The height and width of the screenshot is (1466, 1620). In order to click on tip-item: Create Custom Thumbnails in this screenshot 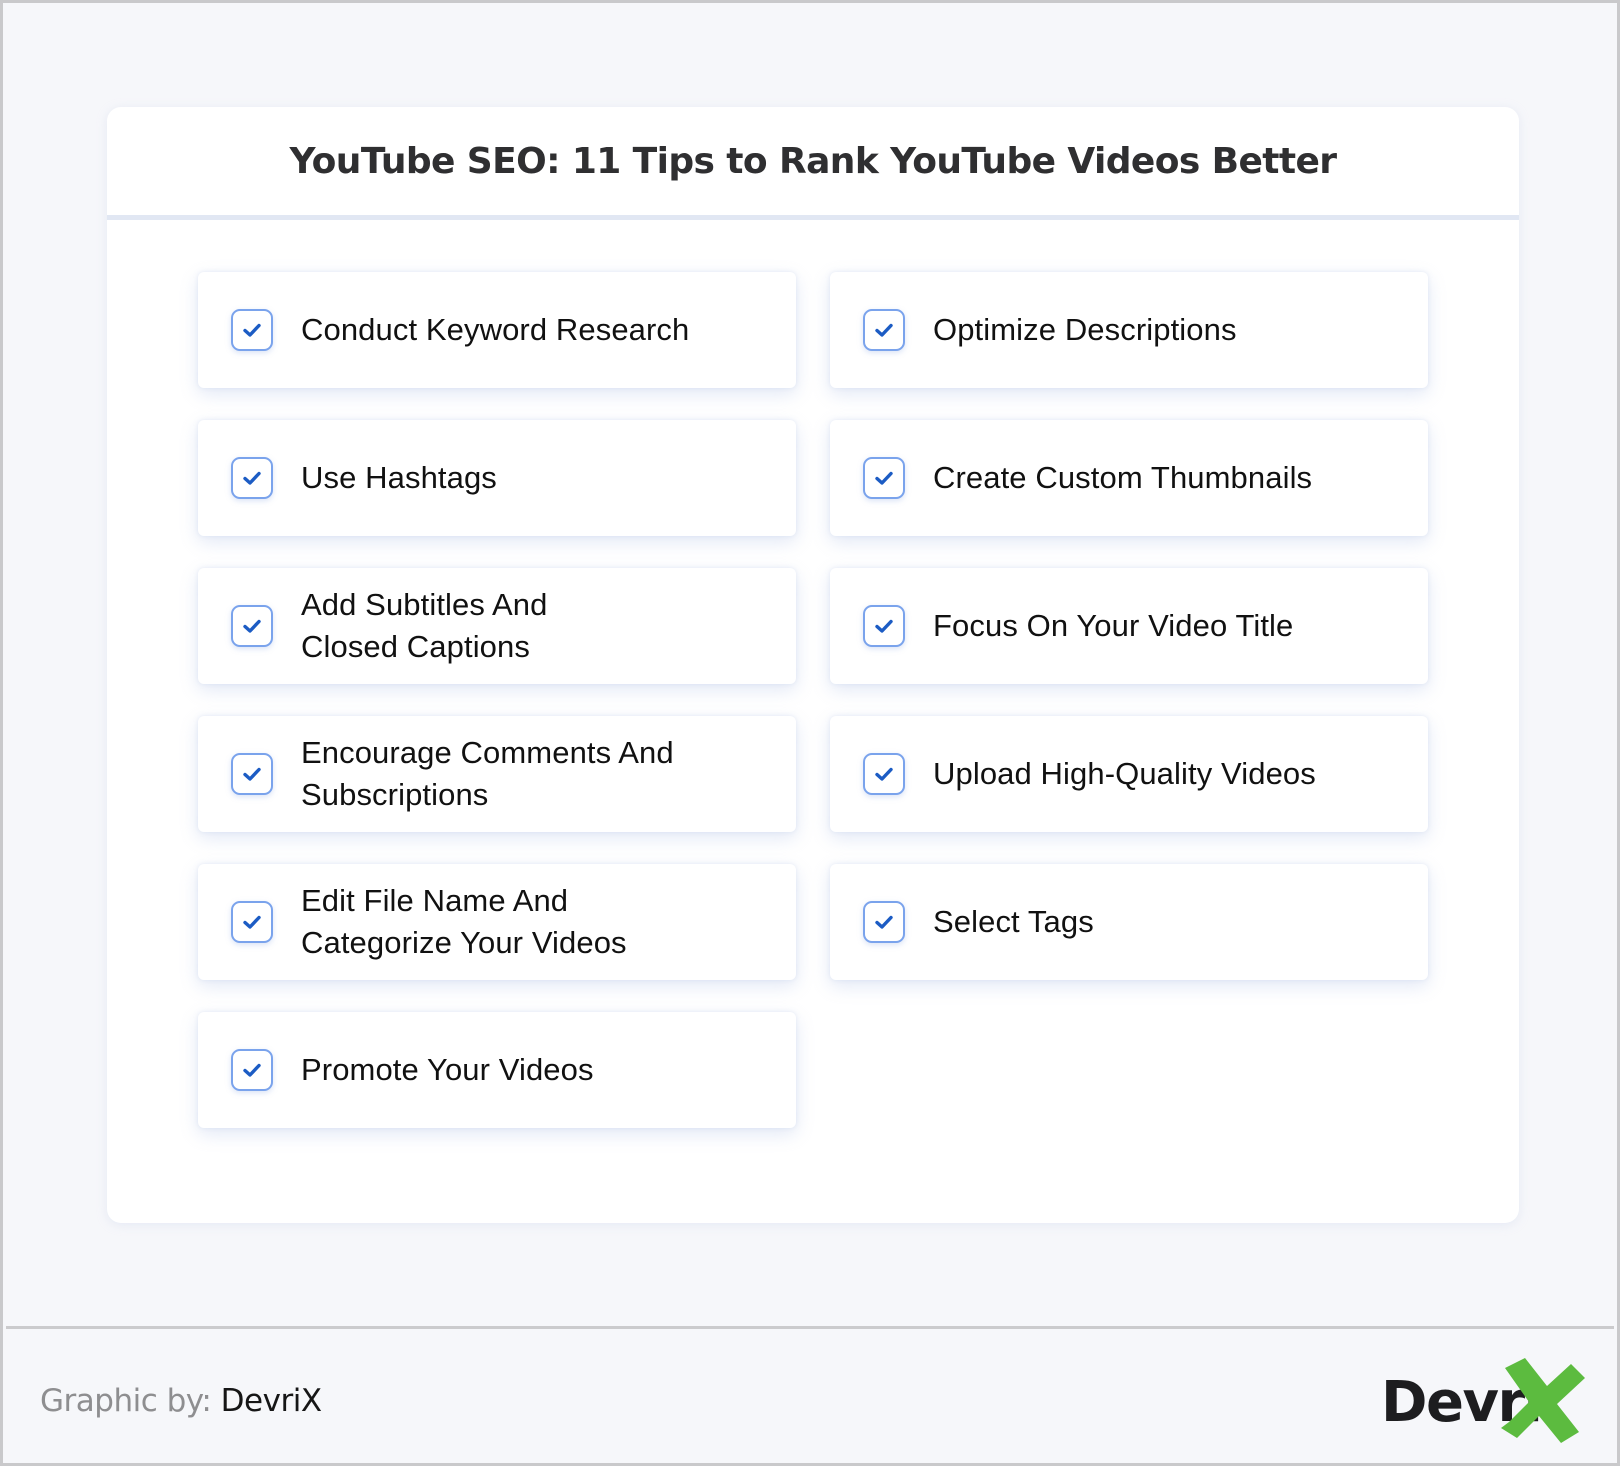, I will do `click(1129, 478)`.